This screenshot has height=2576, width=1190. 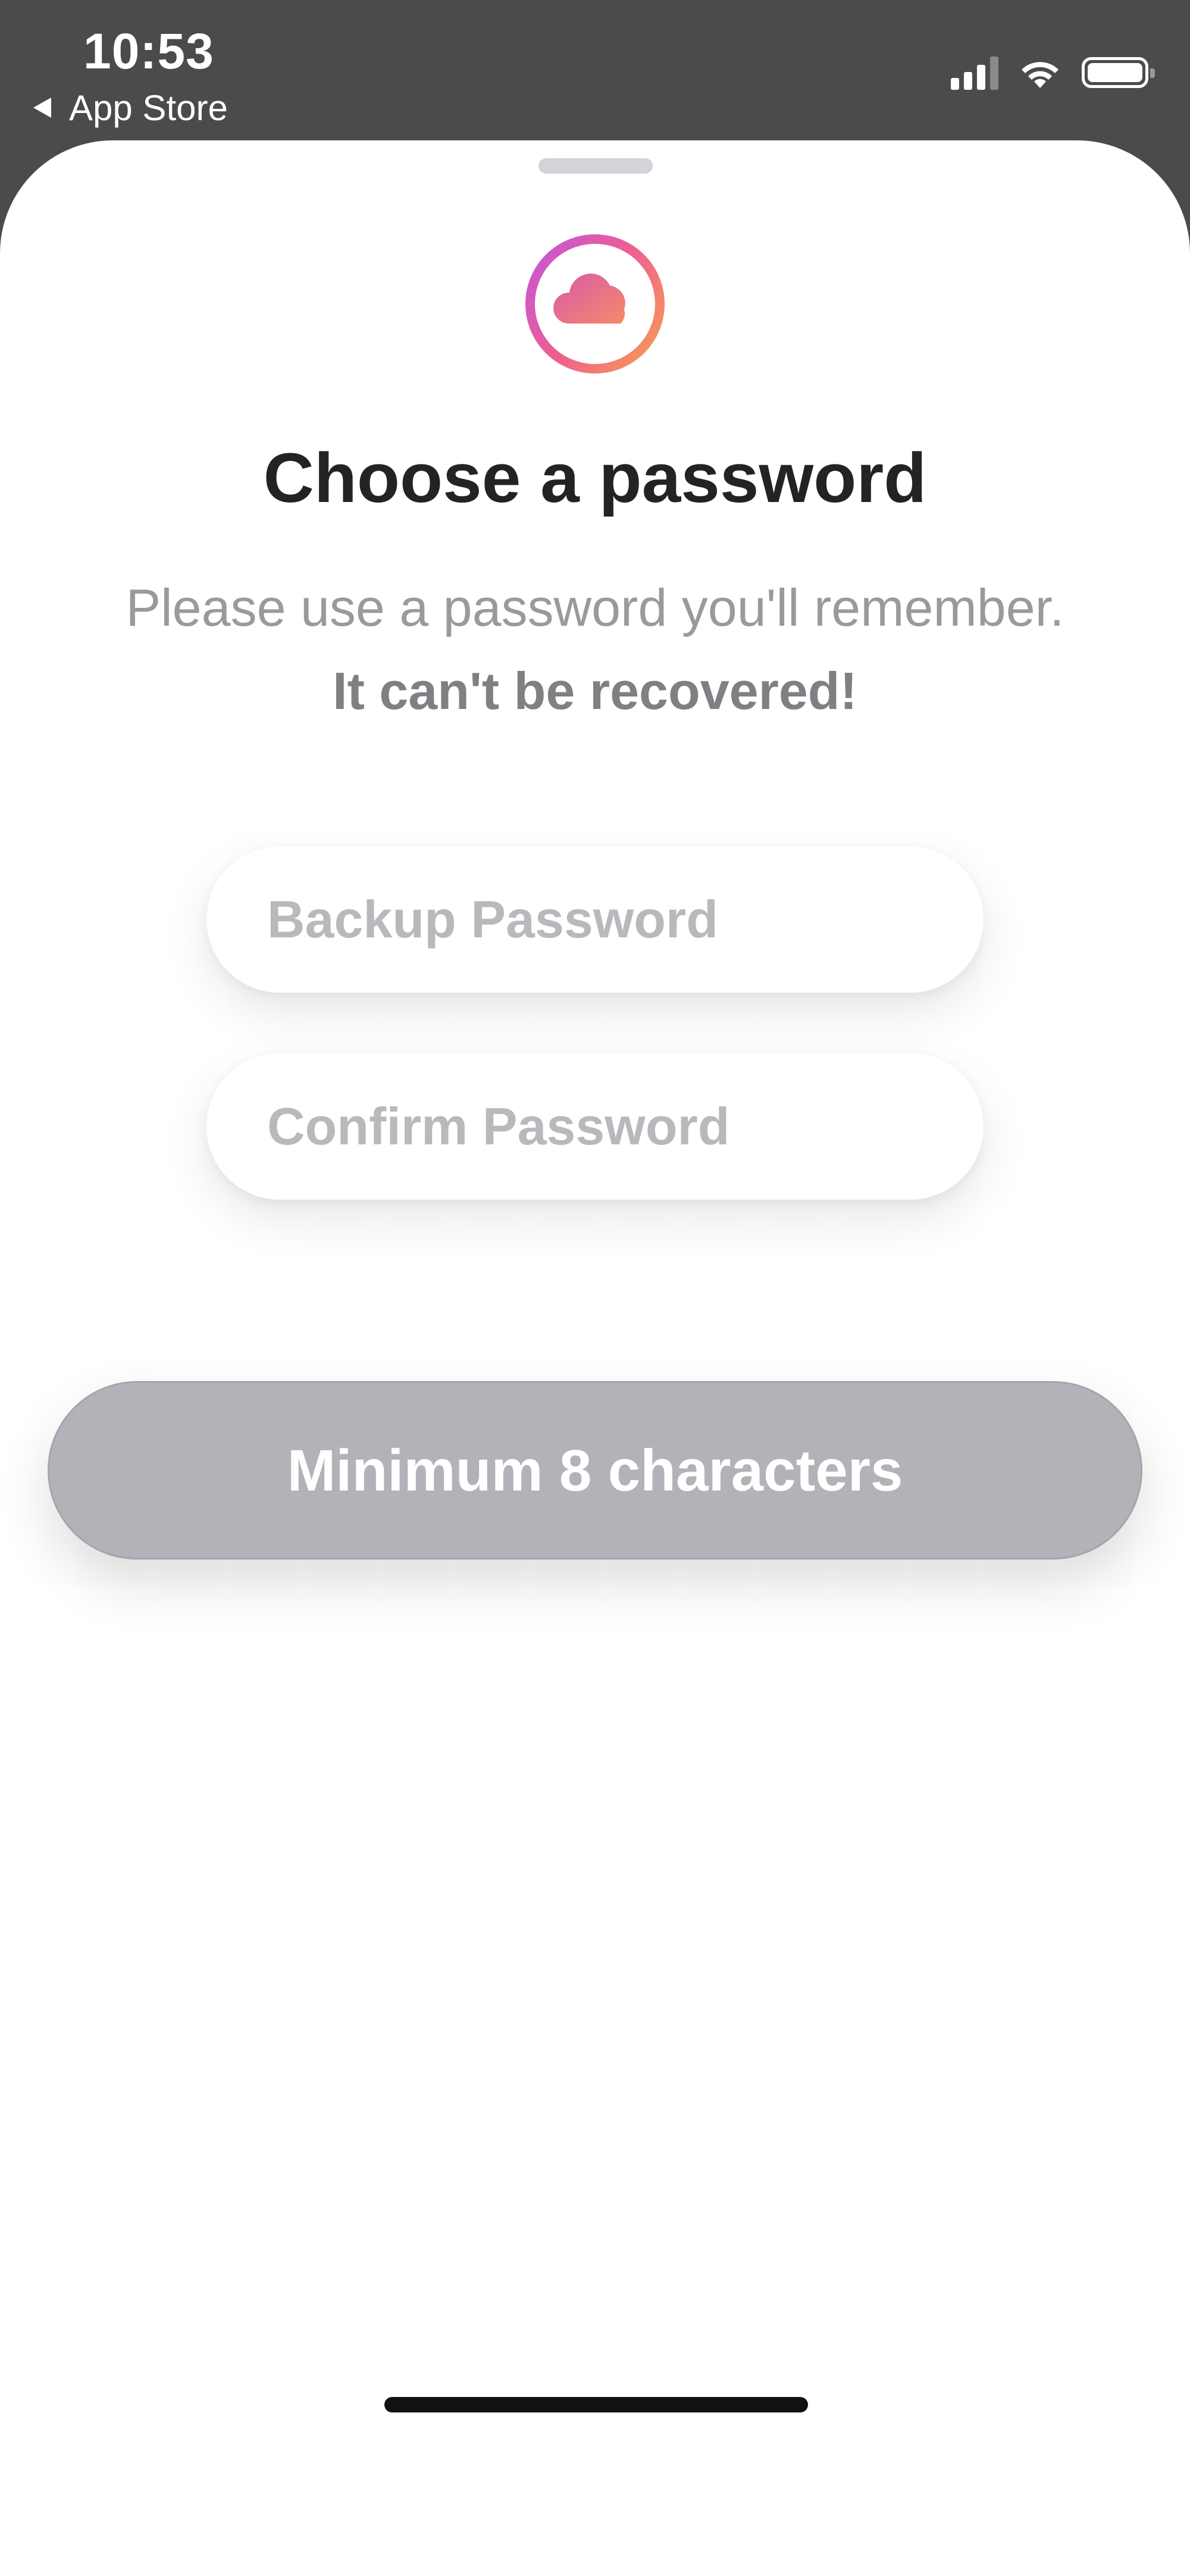 I want to click on submit-password-button: Minimum 8 characters, so click(x=595, y=1470).